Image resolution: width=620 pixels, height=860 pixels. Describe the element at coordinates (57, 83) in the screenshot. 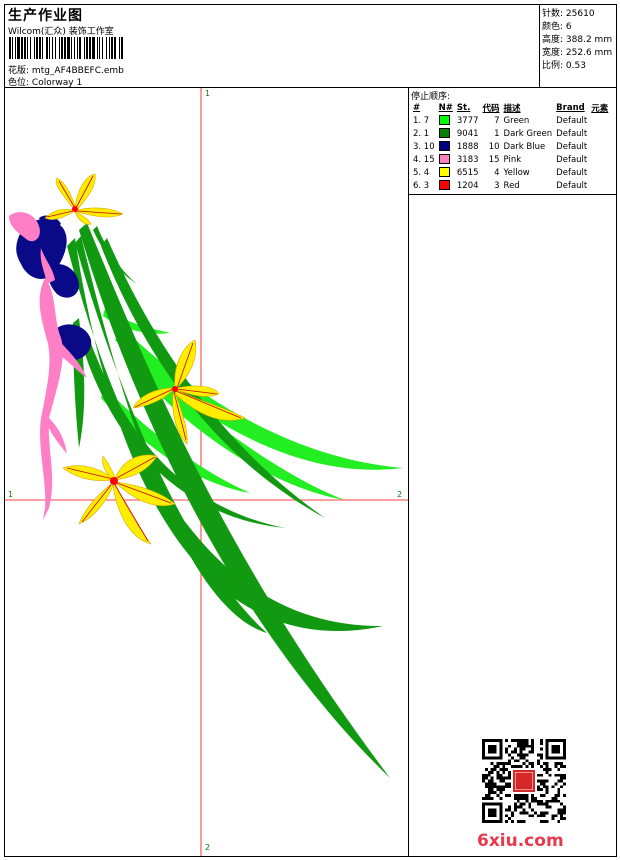

I see `colorway-value: Colorway 1` at that location.